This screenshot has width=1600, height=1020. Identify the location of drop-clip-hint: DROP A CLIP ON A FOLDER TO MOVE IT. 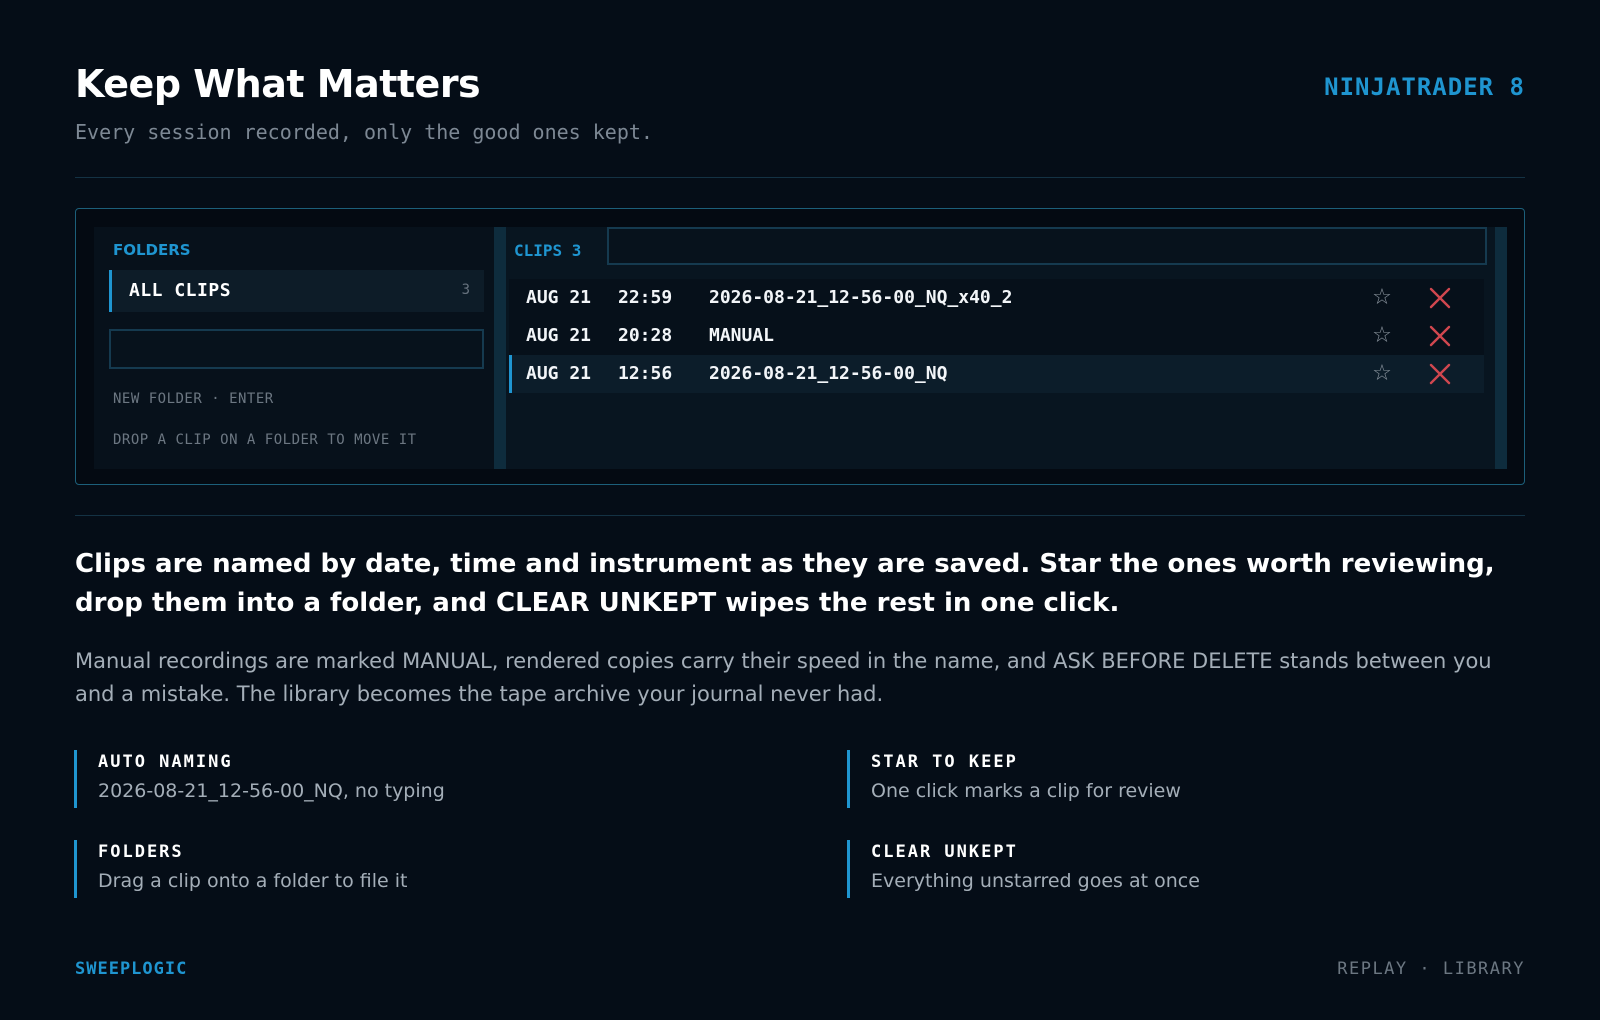
(265, 440).